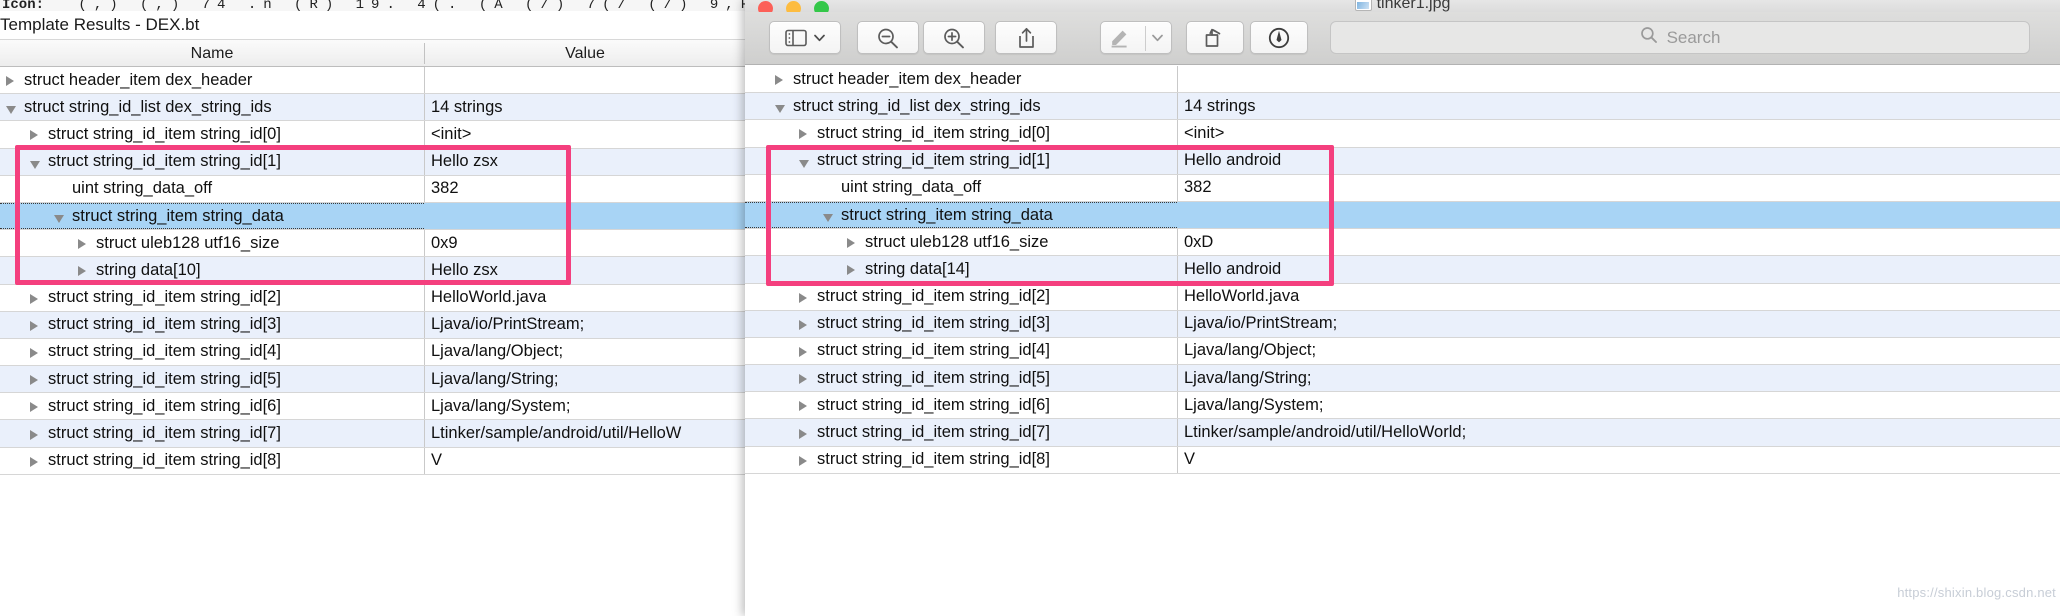 The image size is (2060, 616). What do you see at coordinates (1026, 37) in the screenshot?
I see `share-button` at bounding box center [1026, 37].